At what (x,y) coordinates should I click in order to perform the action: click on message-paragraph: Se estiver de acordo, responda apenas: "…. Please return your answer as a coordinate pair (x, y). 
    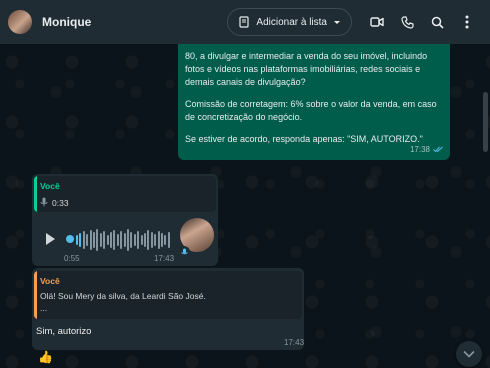
    Looking at the image, I should click on (304, 139).